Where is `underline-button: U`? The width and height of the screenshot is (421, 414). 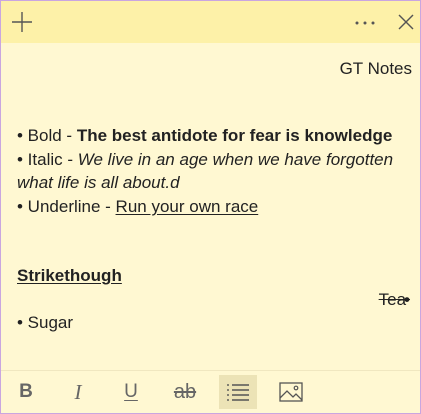
underline-button: U is located at coordinates (131, 392).